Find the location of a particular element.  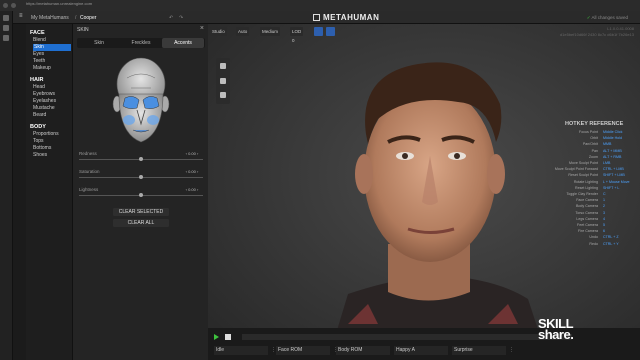

sidebar-item-teeth: Teeth is located at coordinates (52, 61).